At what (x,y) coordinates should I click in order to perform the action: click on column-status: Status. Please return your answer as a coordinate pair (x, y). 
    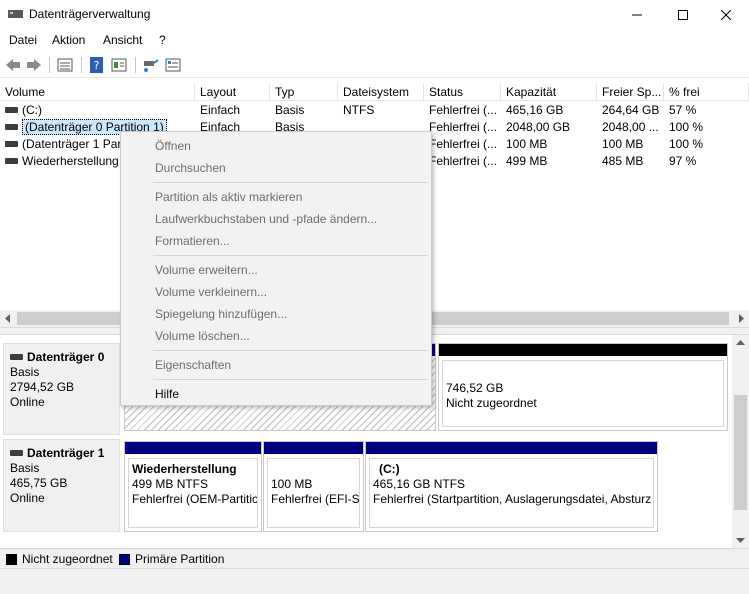
    Looking at the image, I should click on (462, 92).